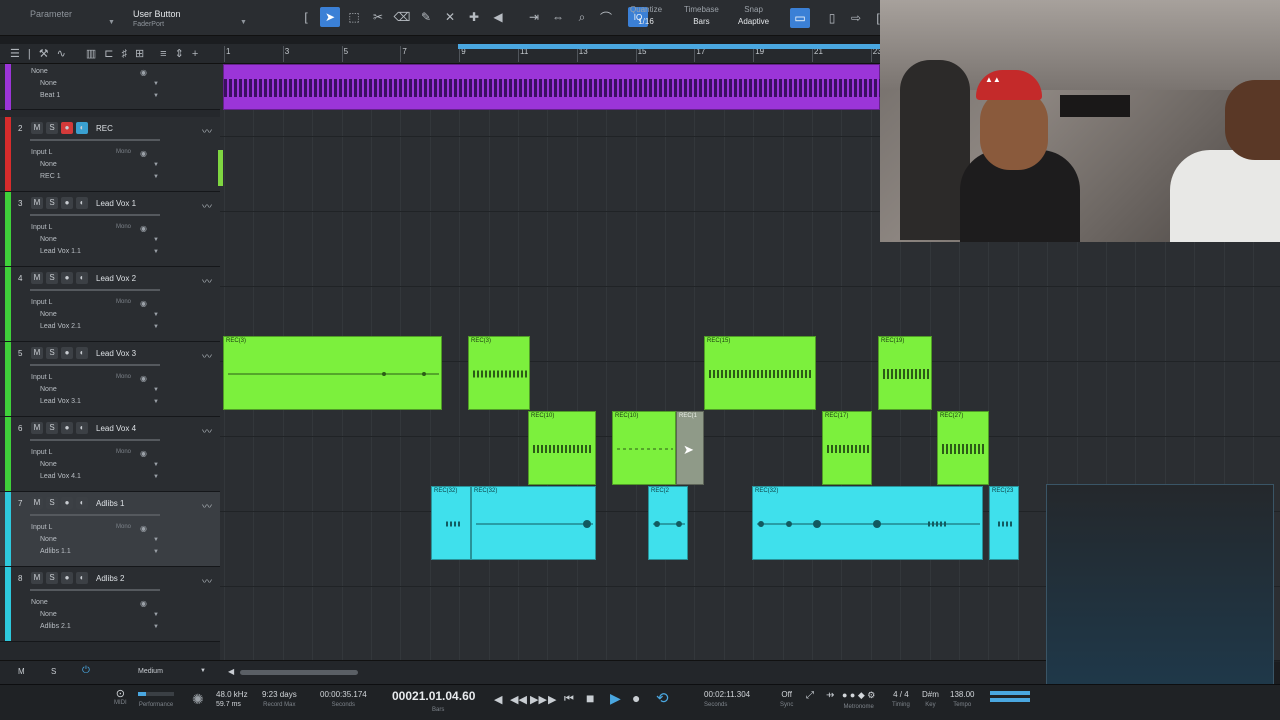 This screenshot has height=720, width=1280. Describe the element at coordinates (636, 698) in the screenshot. I see `record-icon: ●` at that location.